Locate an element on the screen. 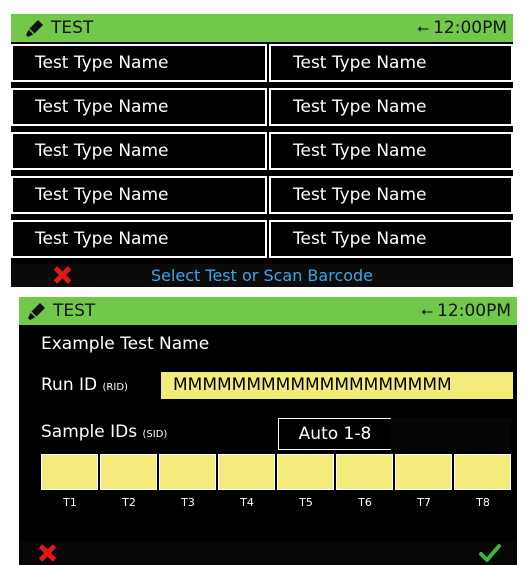 Image resolution: width=526 pixels, height=565 pixels. tube-label: T5 is located at coordinates (306, 502).